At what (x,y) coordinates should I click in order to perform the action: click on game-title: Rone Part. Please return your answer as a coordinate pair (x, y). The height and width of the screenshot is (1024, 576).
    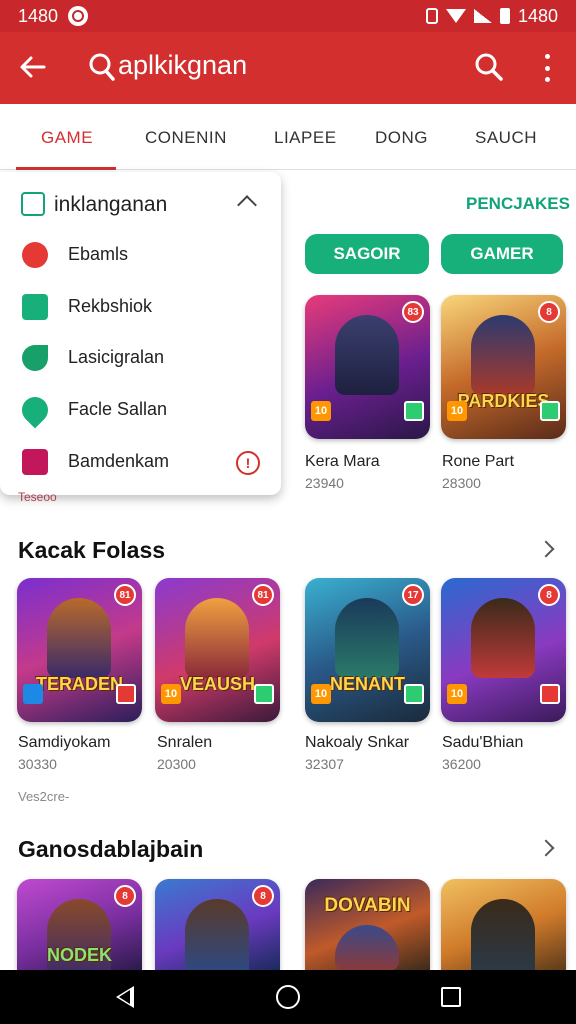
    Looking at the image, I should click on (478, 462).